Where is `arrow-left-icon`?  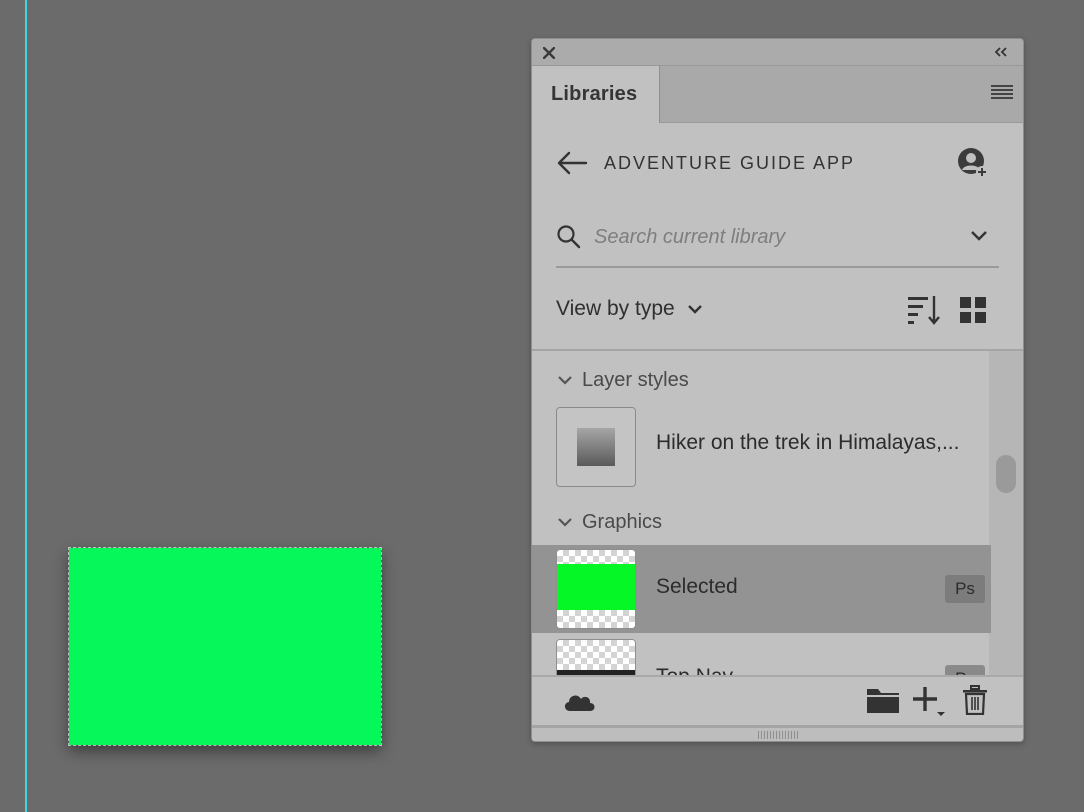
arrow-left-icon is located at coordinates (572, 163).